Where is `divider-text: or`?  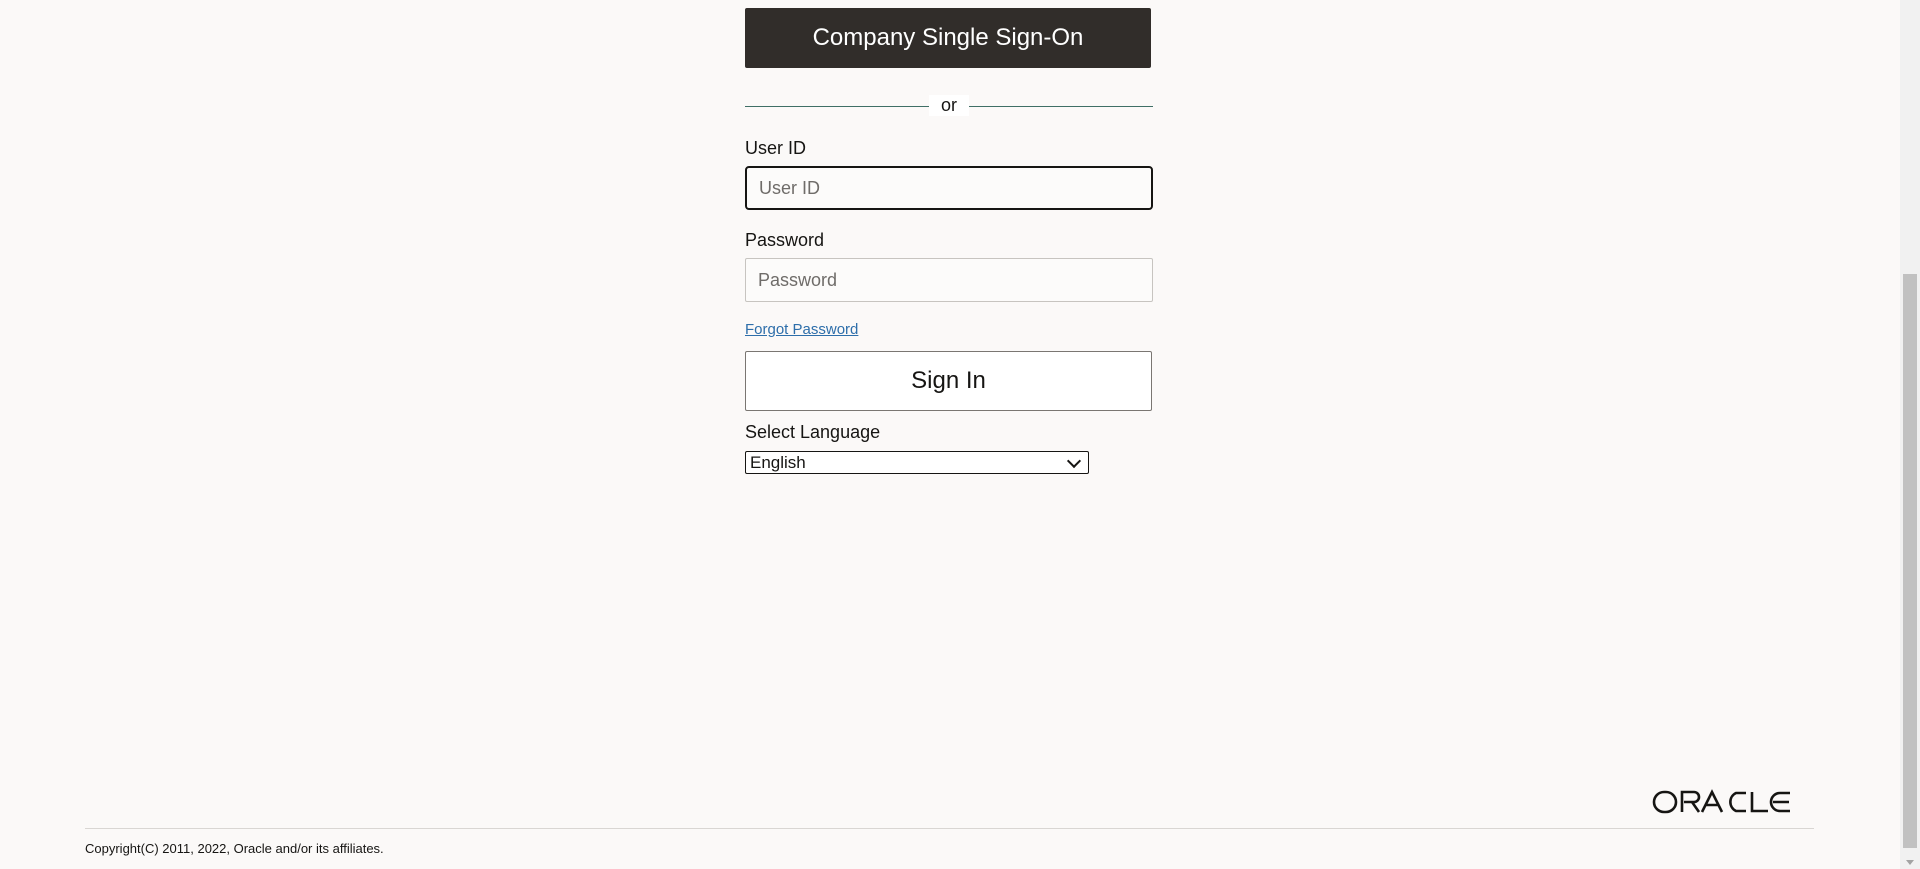
divider-text: or is located at coordinates (949, 105).